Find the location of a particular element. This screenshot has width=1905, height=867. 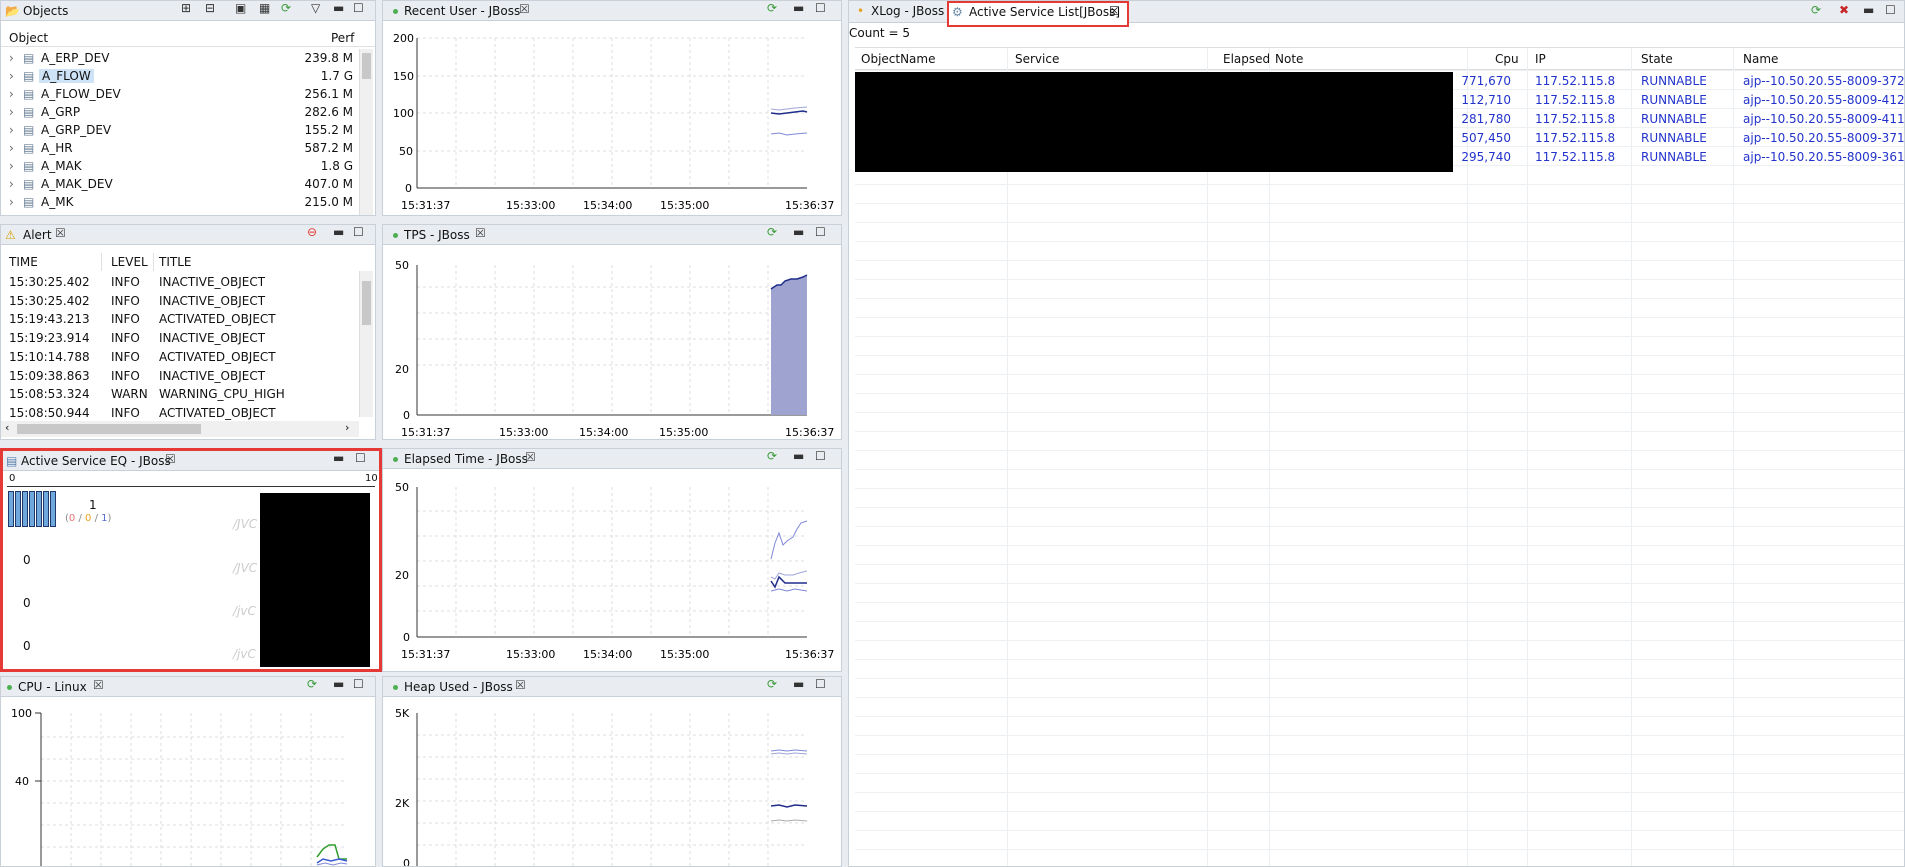

col-service: Service is located at coordinates (1037, 59).